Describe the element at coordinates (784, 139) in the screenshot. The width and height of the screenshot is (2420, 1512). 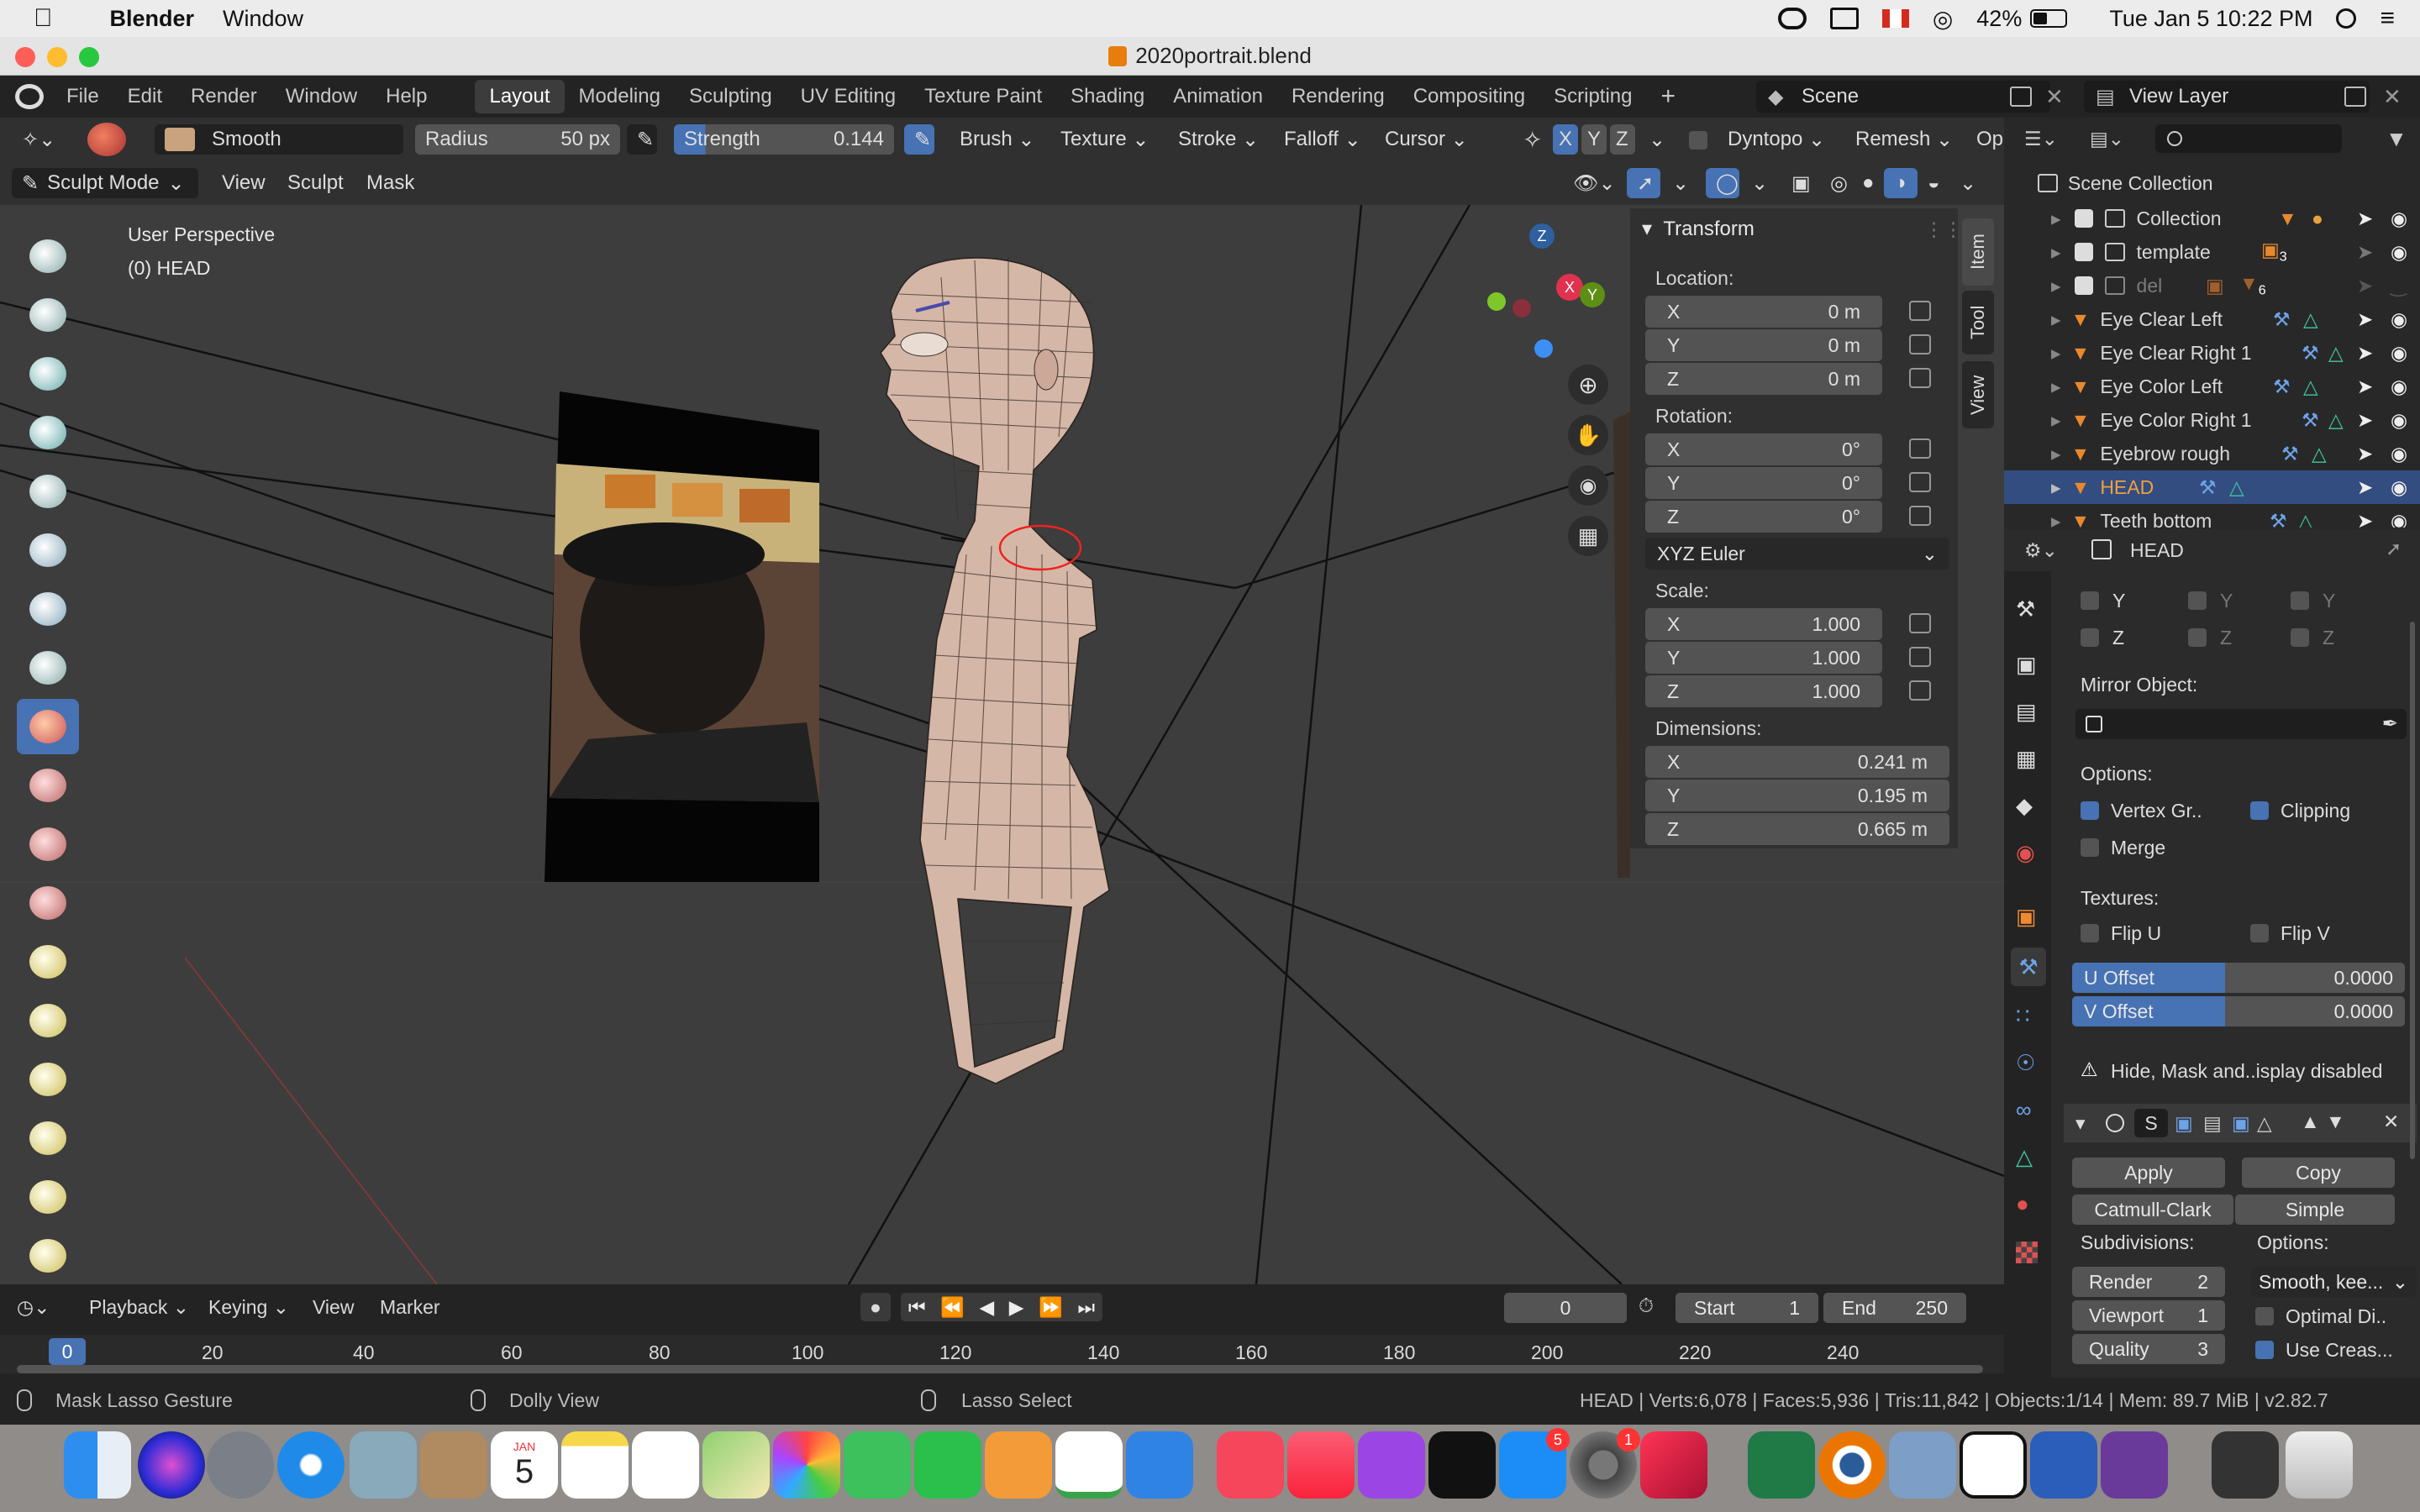
I see `strength-slider: Strength 0.144` at that location.